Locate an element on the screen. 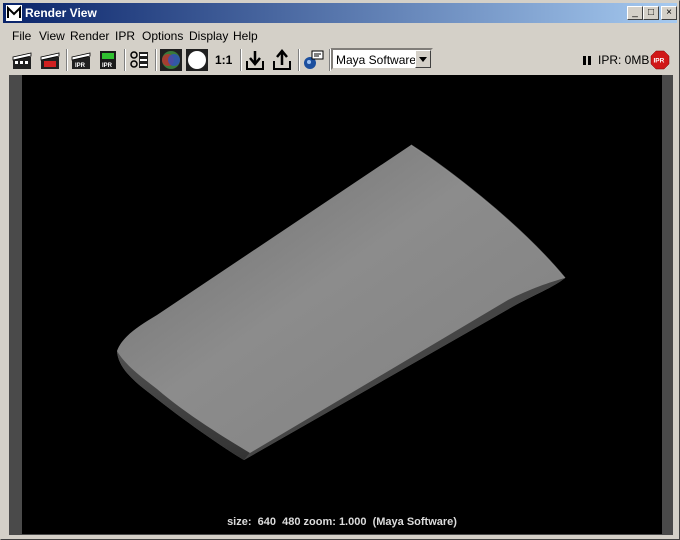  ipr-render-icon: IPR is located at coordinates (81, 60).